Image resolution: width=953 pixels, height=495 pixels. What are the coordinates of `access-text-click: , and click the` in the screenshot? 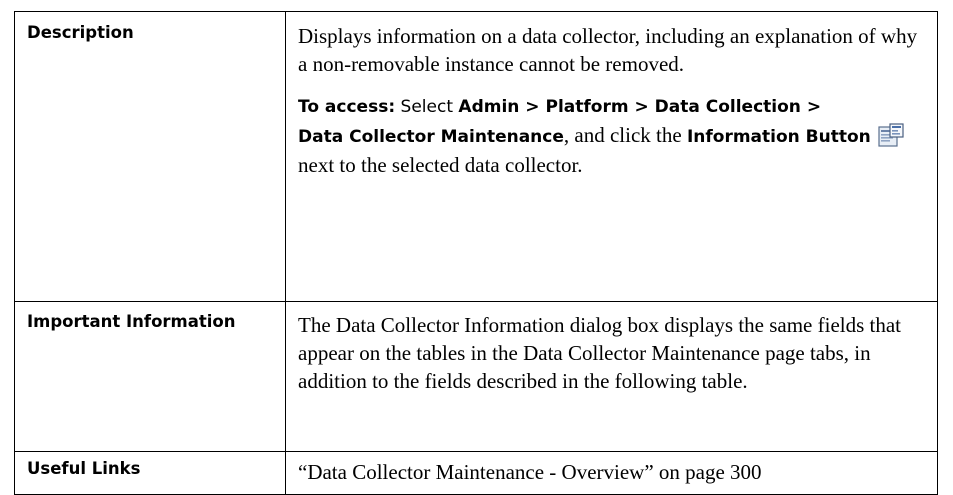 It's located at (625, 135).